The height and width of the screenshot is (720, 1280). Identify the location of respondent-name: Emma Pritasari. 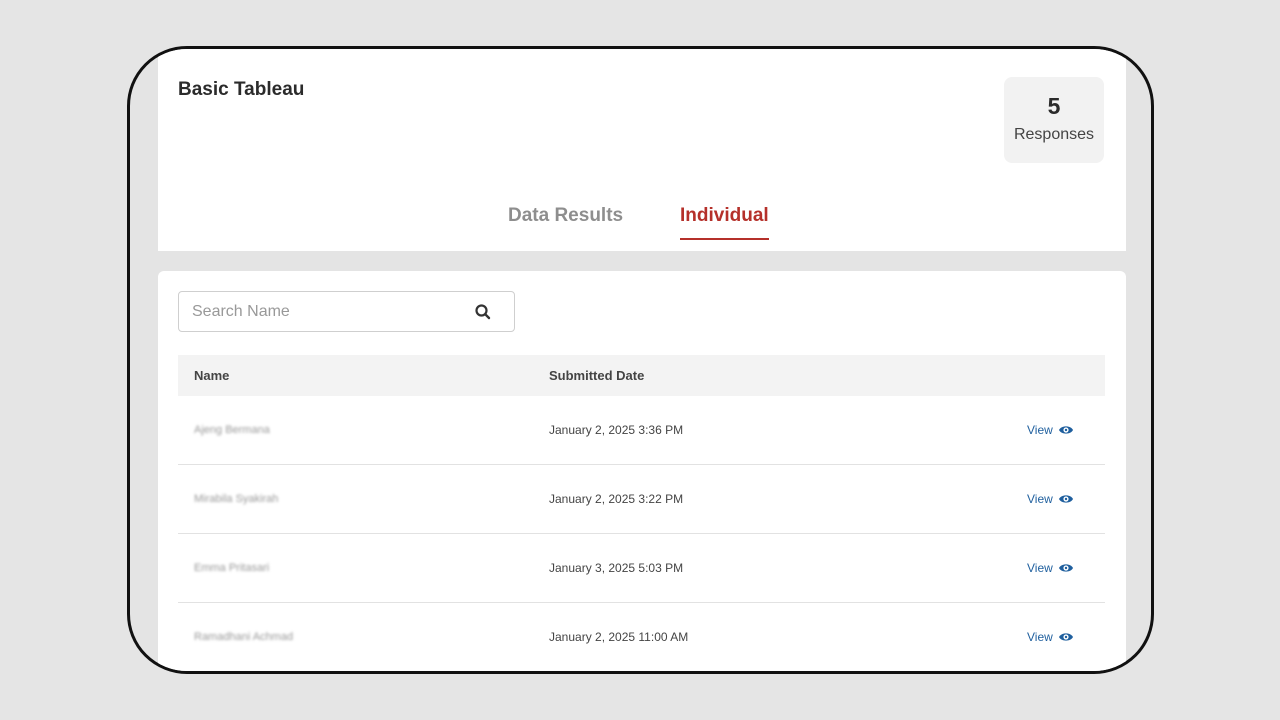
(232, 568).